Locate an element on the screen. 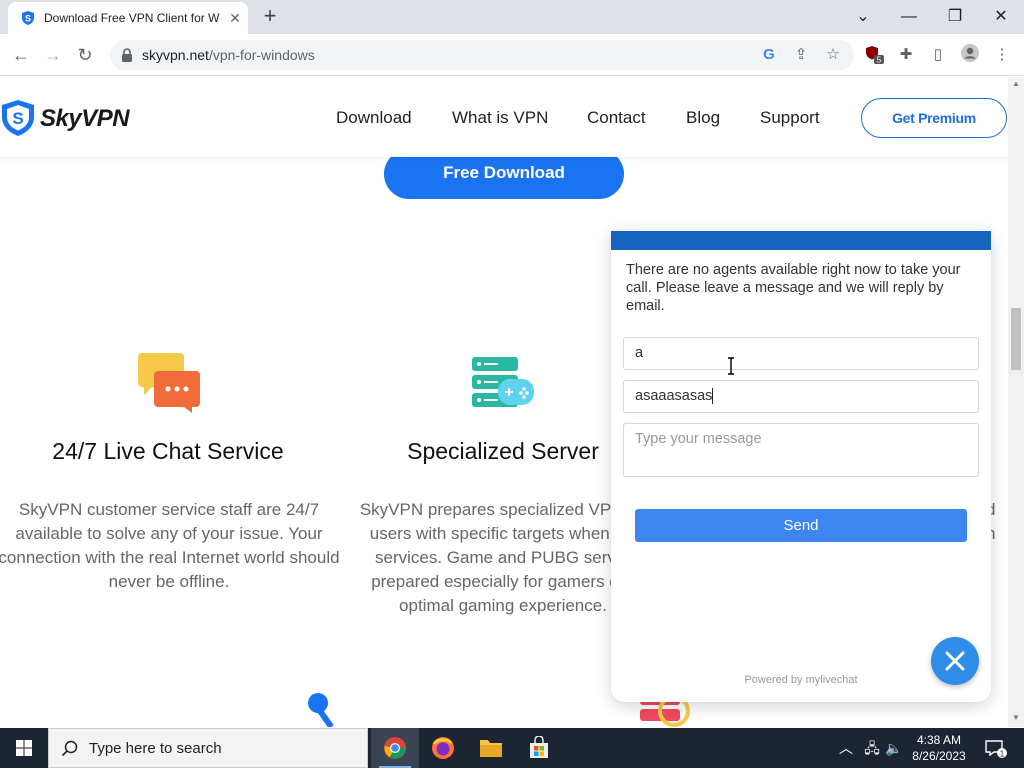 The height and width of the screenshot is (773, 1024). chat-name-field: a is located at coordinates (801, 353).